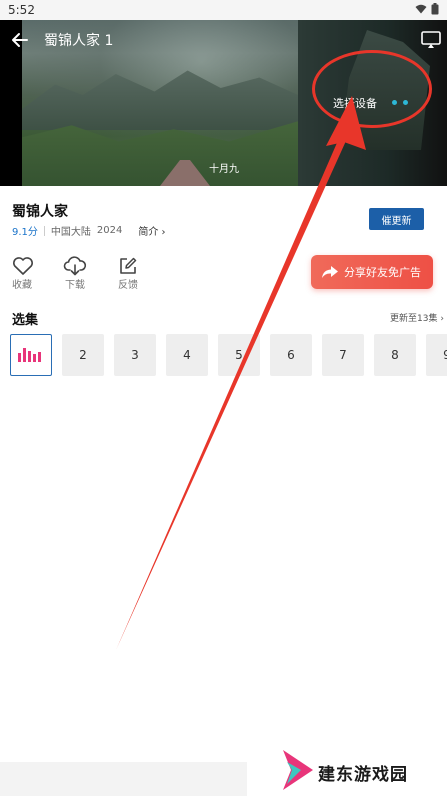 Image resolution: width=447 pixels, height=796 pixels. What do you see at coordinates (151, 230) in the screenshot?
I see `intro-link: 简介 ›` at bounding box center [151, 230].